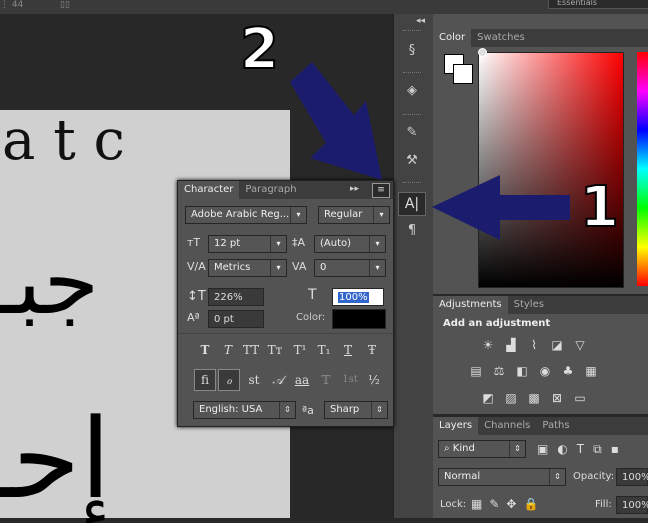 The image size is (648, 523). I want to click on annotation-overlay, so click(430, 151).